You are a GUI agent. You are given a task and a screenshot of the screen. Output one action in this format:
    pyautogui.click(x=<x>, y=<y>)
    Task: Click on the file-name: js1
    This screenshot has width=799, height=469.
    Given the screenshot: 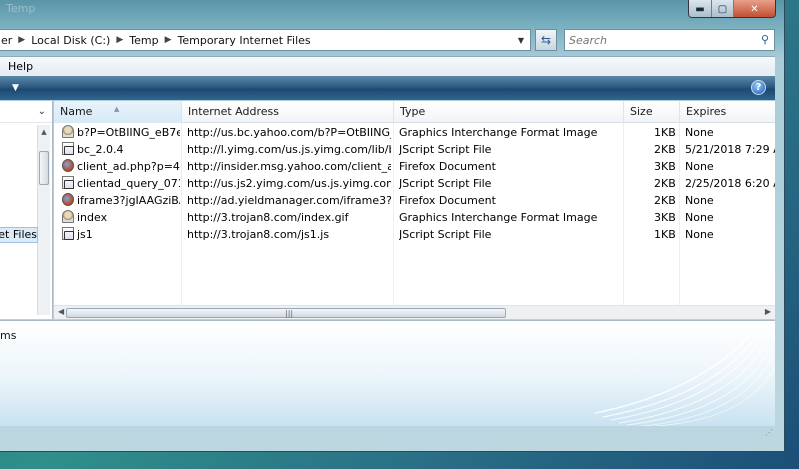 What is the action you would take?
    pyautogui.click(x=85, y=234)
    